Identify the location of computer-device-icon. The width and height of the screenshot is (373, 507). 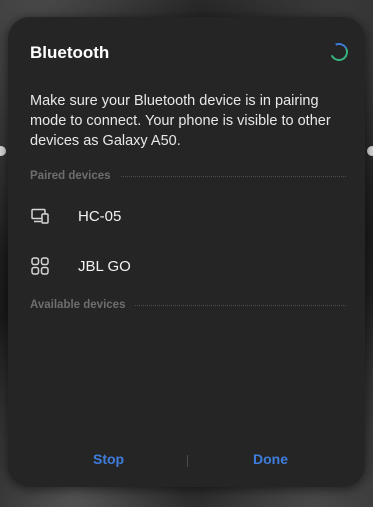
(40, 216).